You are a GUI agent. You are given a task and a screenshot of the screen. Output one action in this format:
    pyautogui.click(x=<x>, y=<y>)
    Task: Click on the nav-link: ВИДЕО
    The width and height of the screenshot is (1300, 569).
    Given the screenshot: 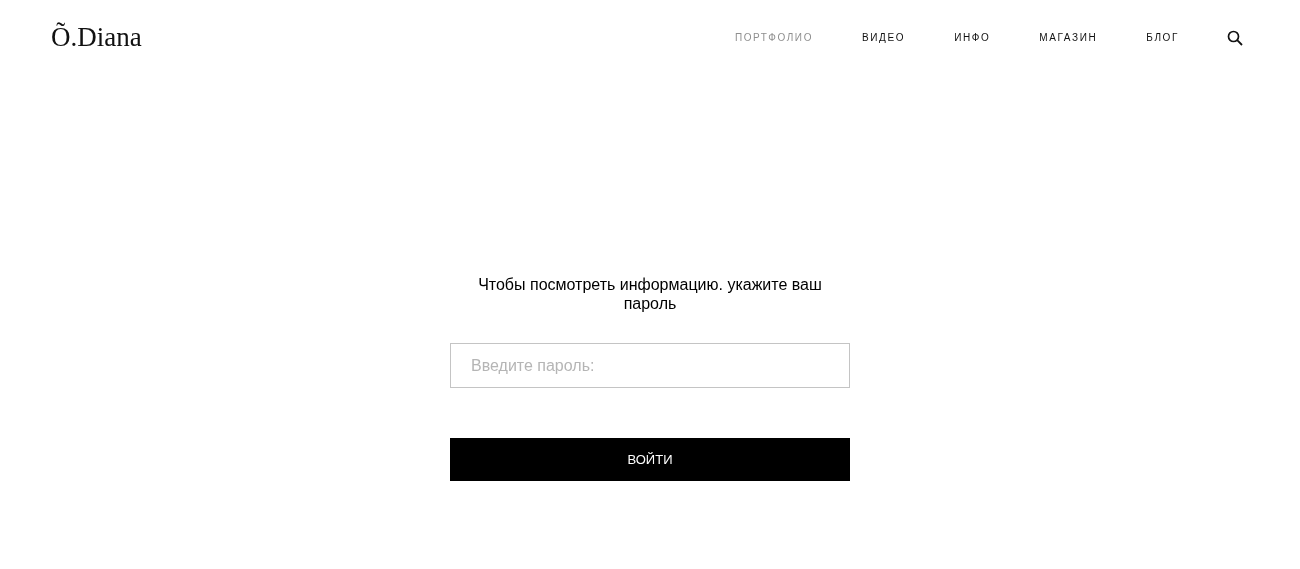 What is the action you would take?
    pyautogui.click(x=884, y=37)
    